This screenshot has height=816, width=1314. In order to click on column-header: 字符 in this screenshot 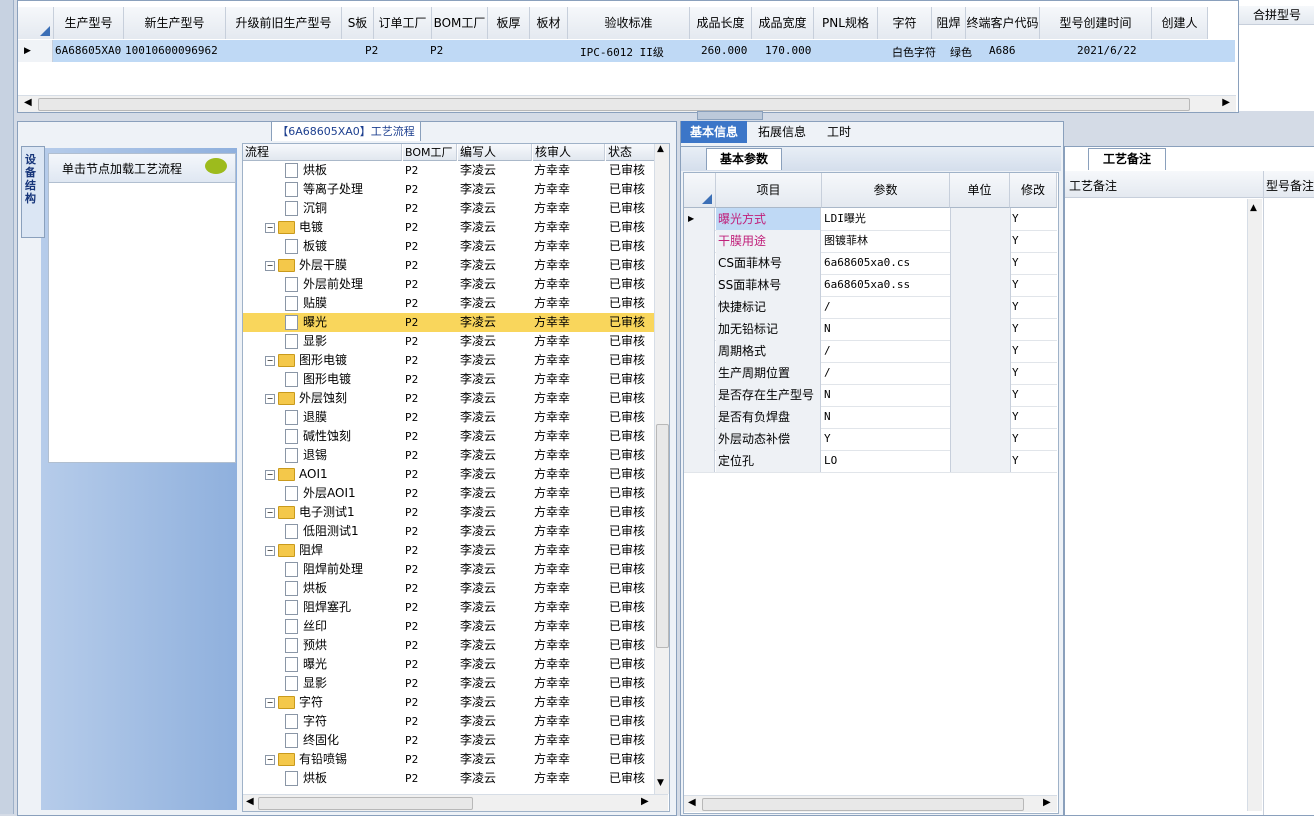, I will do `click(905, 23)`.